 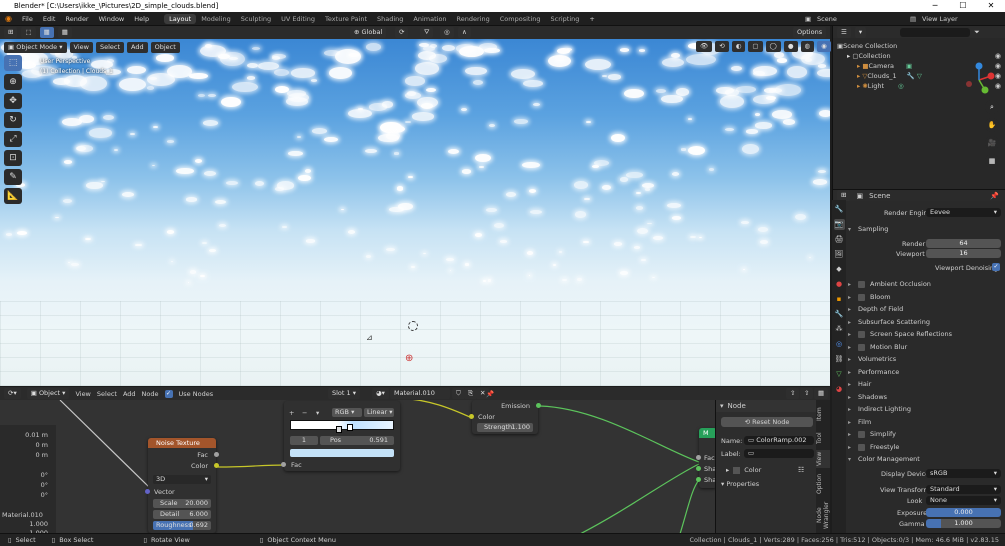 What do you see at coordinates (963, 512) in the screenshot?
I see `exposure-slider: 0.000` at bounding box center [963, 512].